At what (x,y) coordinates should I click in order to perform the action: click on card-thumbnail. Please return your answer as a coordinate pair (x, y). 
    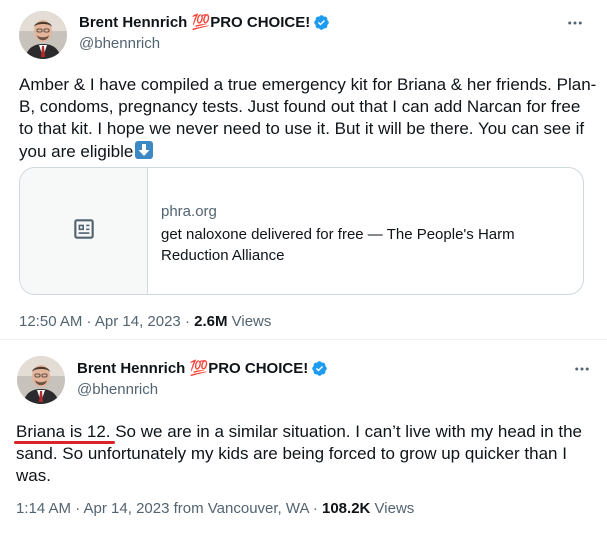
    Looking at the image, I should click on (84, 231).